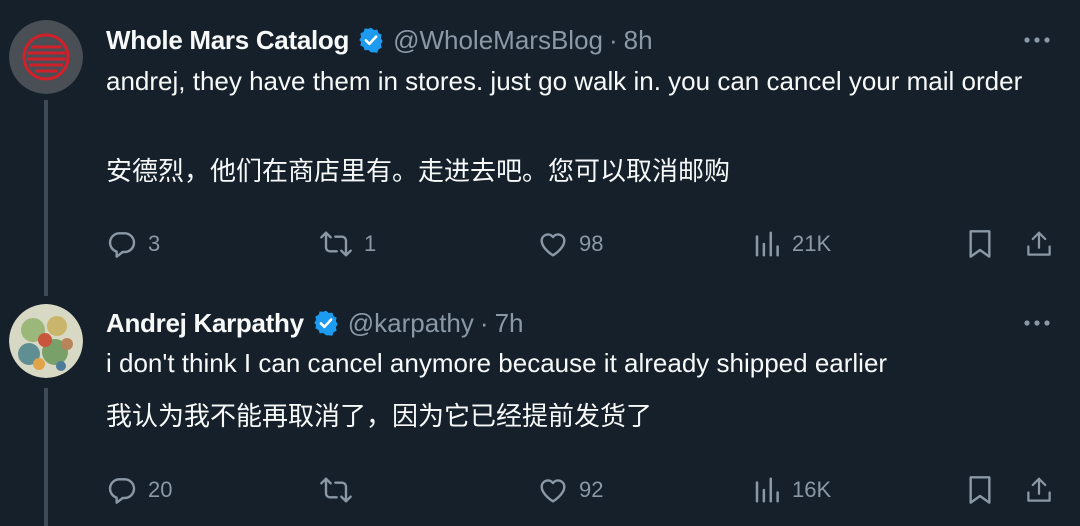 The width and height of the screenshot is (1080, 526). I want to click on views-button: 21K, so click(791, 244).